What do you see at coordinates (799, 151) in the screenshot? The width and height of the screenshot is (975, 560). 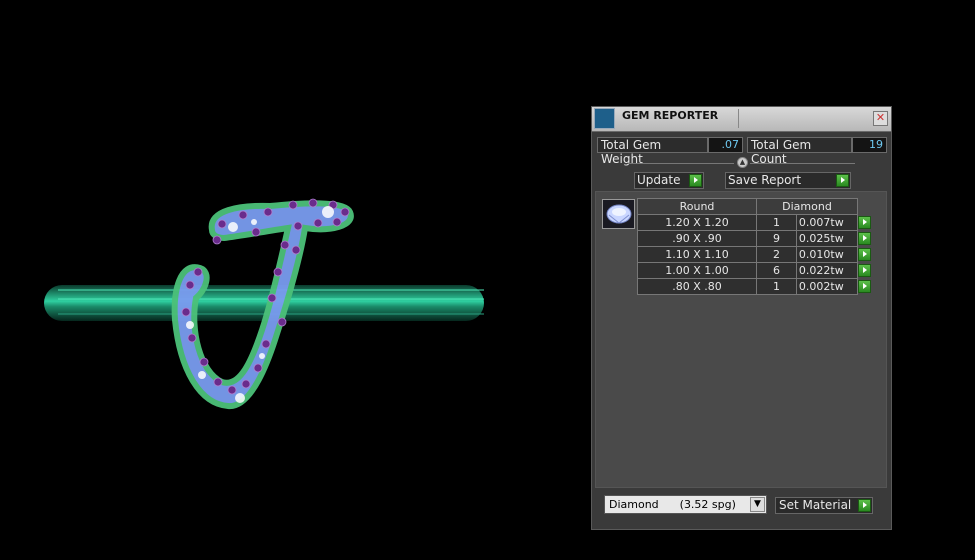 I see `total-gem-count-label: Total Gem Count` at bounding box center [799, 151].